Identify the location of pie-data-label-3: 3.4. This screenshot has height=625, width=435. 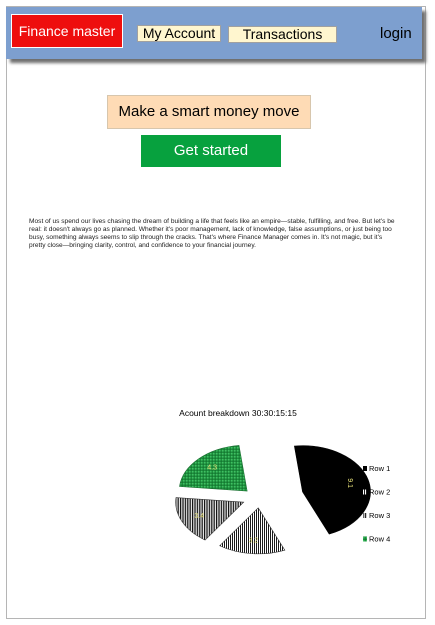
(199, 516).